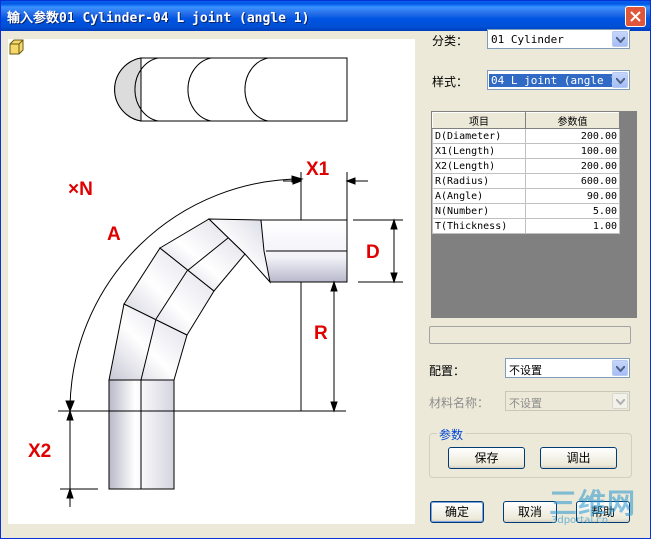 The image size is (651, 539). Describe the element at coordinates (231, 89) in the screenshot. I see `top-view-cylinder` at that location.